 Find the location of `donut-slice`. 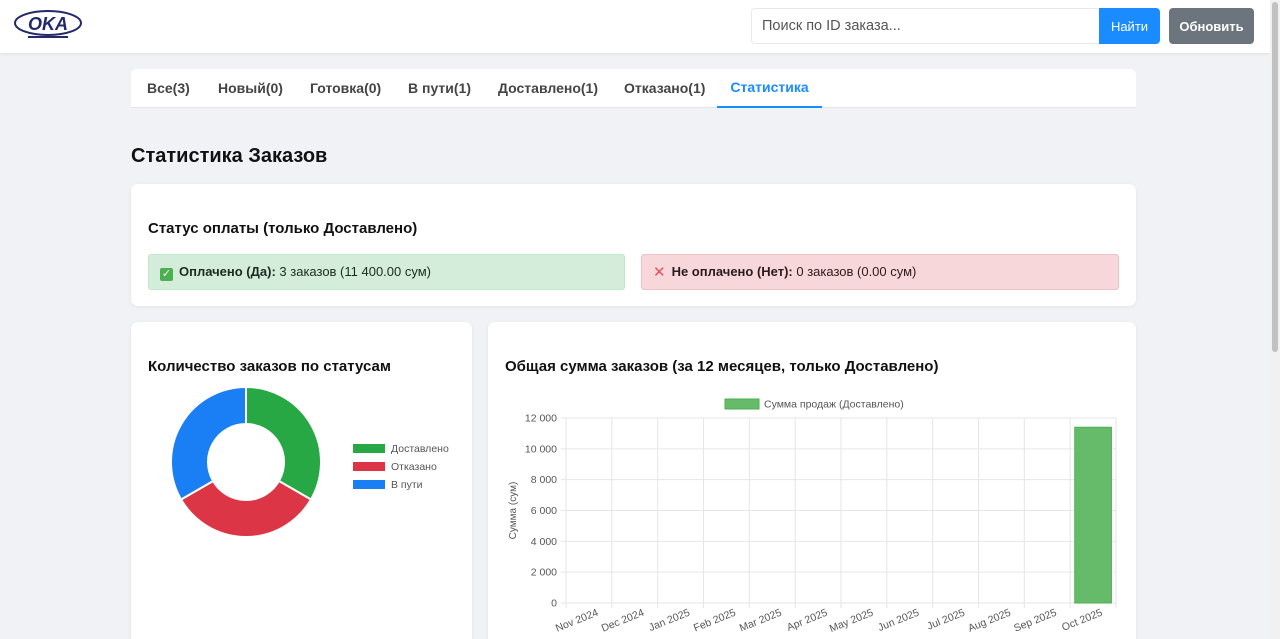

donut-slice is located at coordinates (208, 443).